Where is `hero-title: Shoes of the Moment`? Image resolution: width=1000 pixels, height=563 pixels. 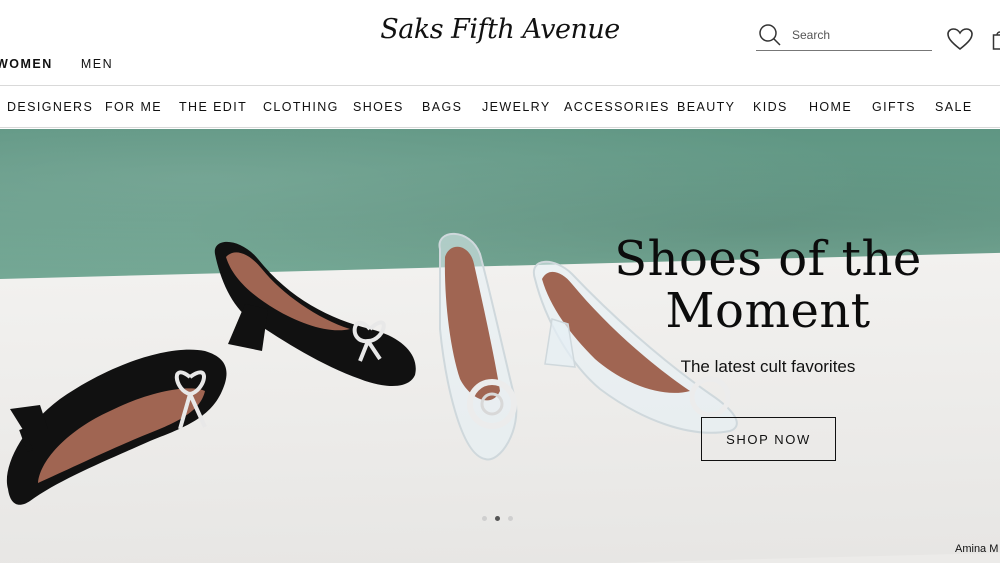
hero-title: Shoes of the Moment is located at coordinates (768, 285).